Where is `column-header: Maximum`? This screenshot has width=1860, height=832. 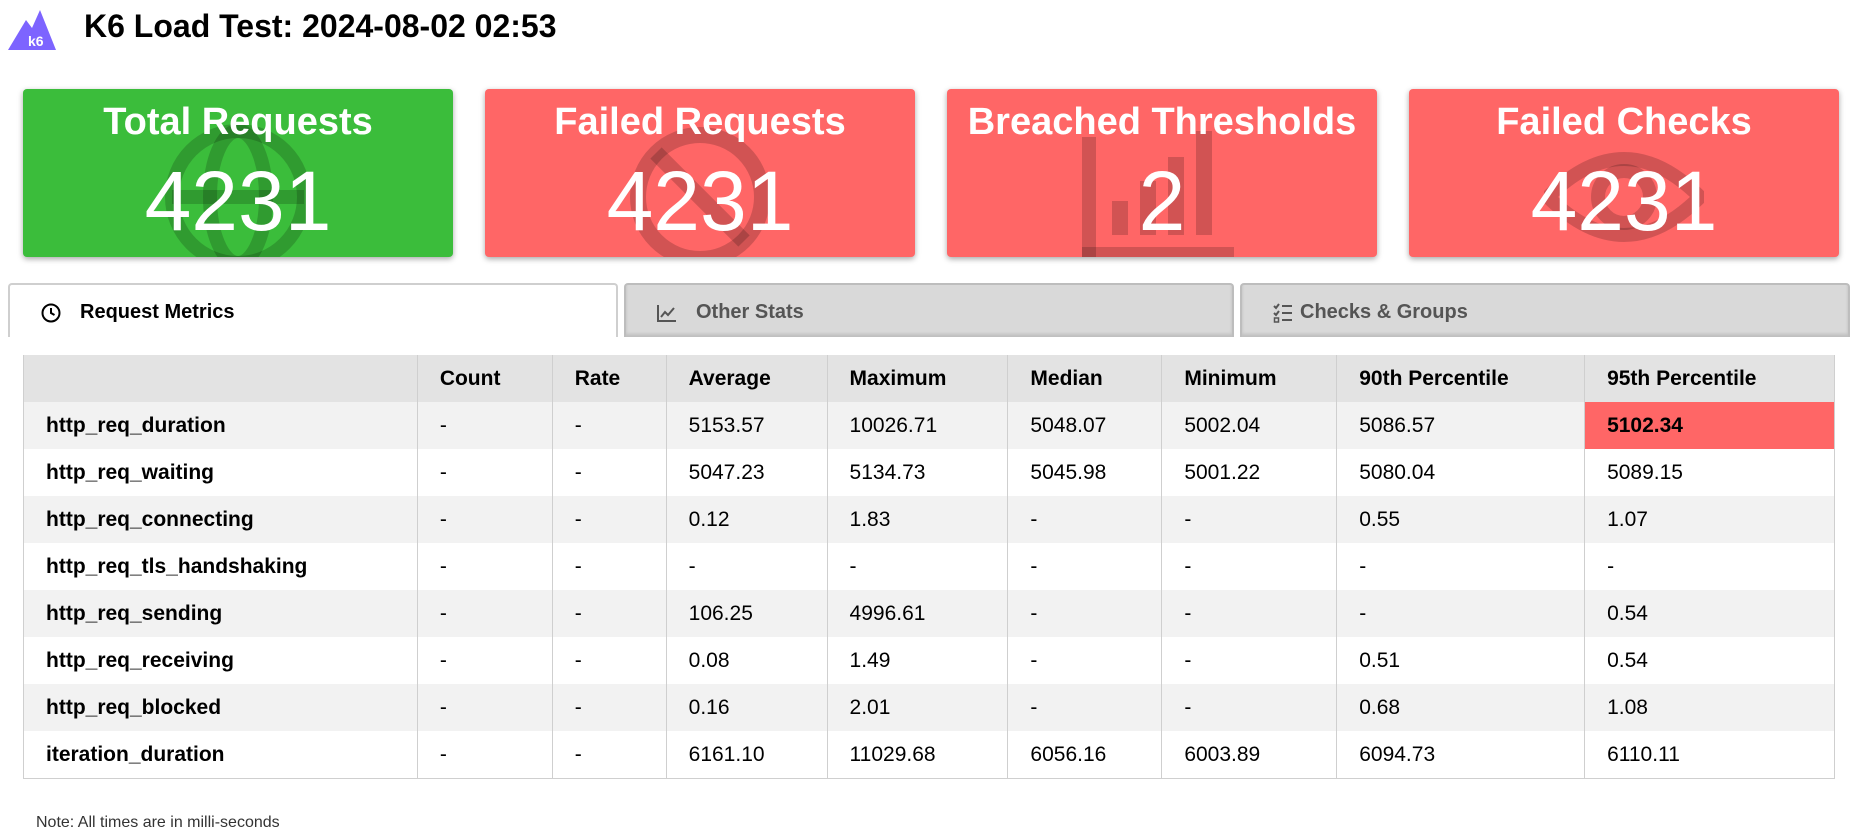 column-header: Maximum is located at coordinates (917, 378).